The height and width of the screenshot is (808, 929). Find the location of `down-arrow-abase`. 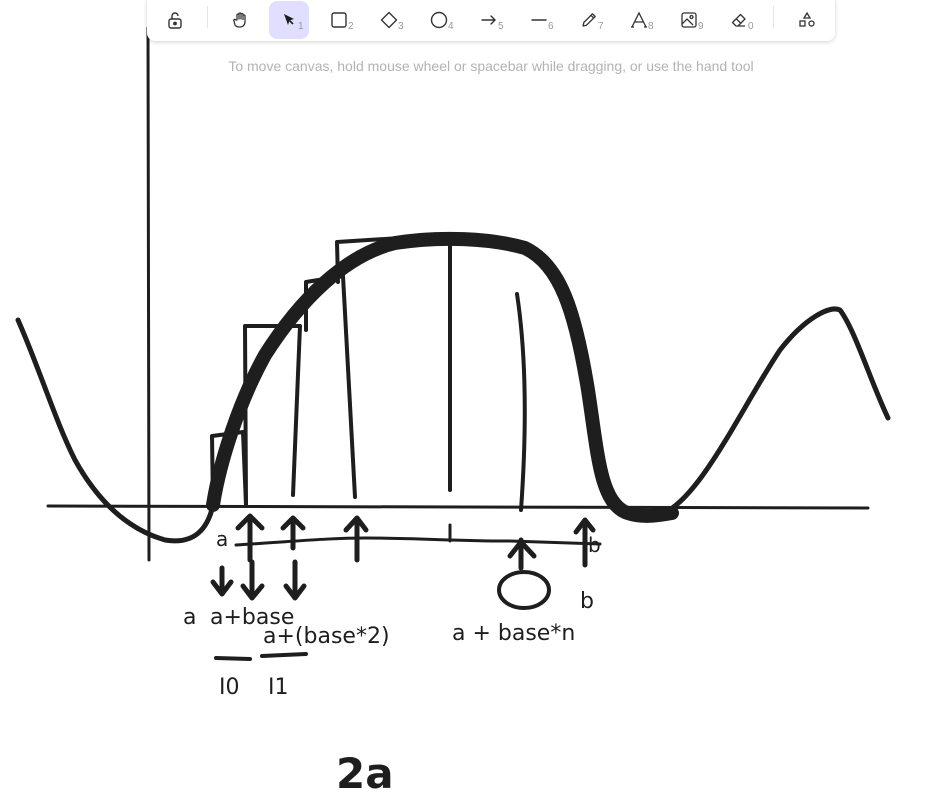

down-arrow-abase is located at coordinates (252, 580).